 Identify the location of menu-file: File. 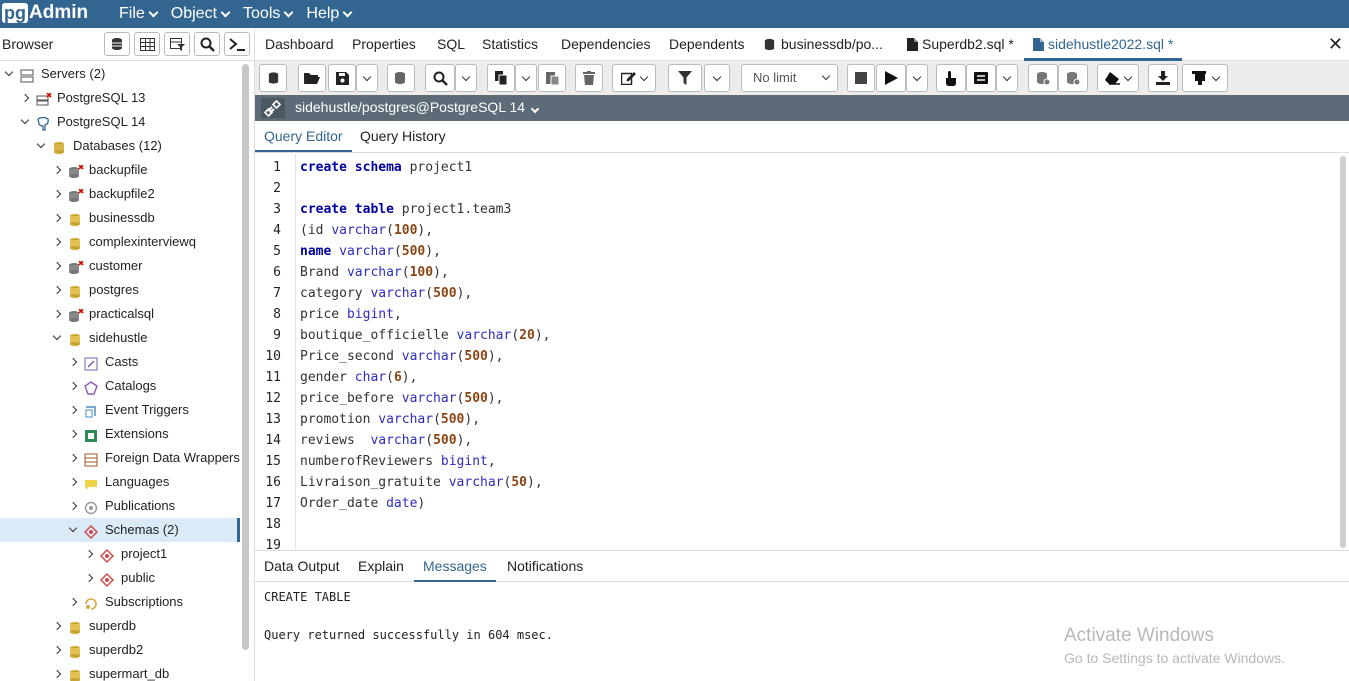
(139, 14).